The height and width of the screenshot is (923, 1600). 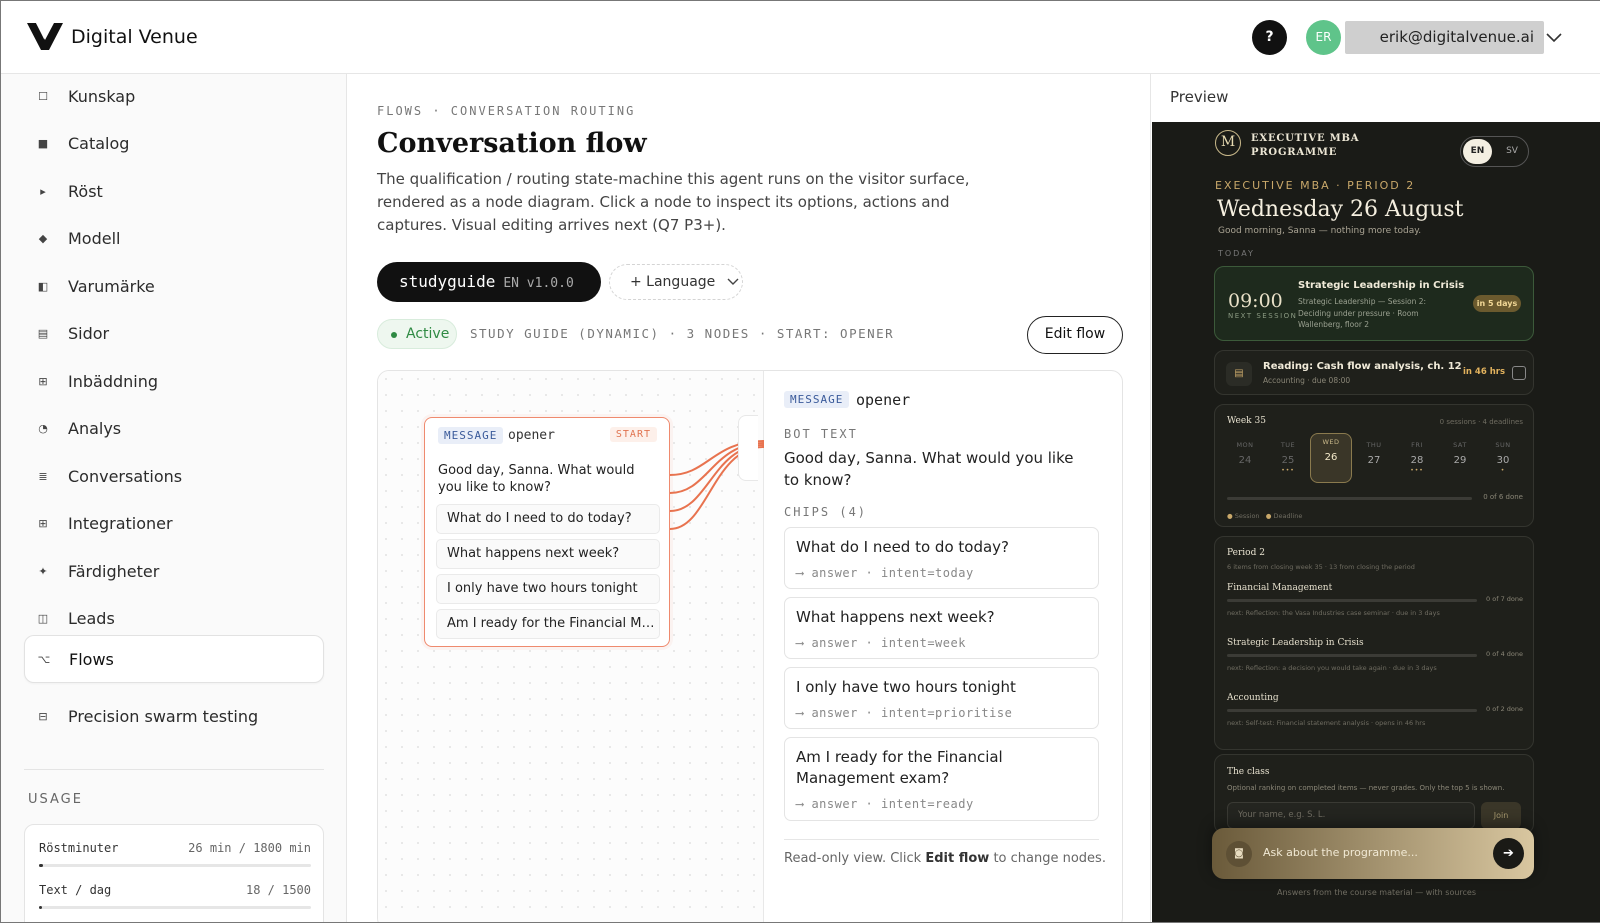 I want to click on chip-text: What happens next week?, so click(x=895, y=617).